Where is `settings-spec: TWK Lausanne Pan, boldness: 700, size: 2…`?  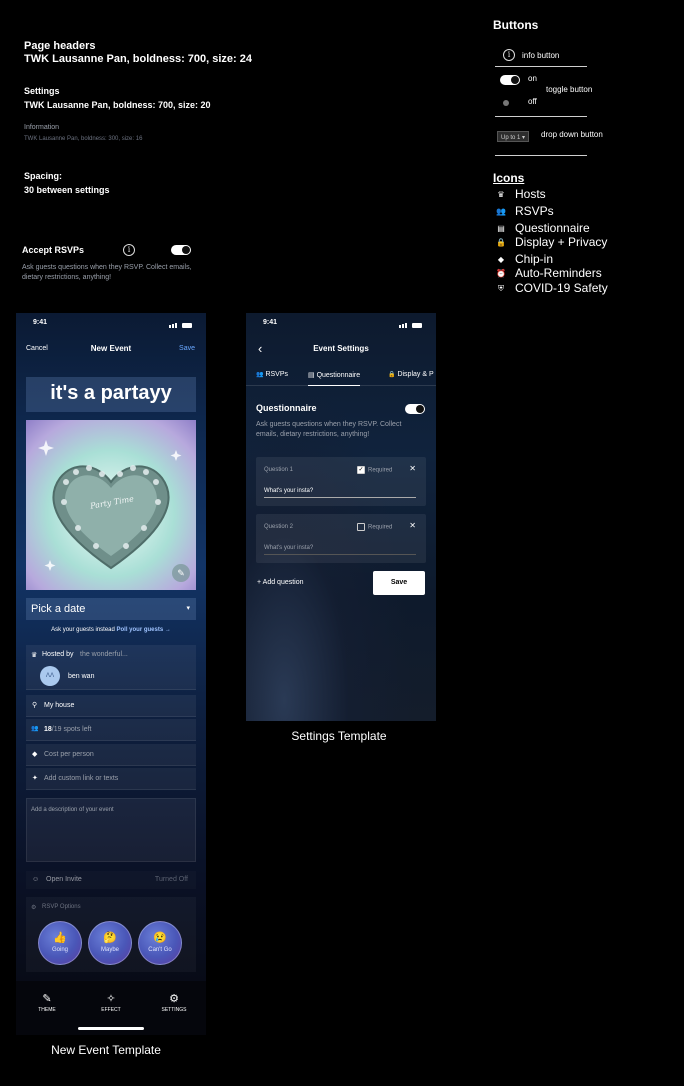
settings-spec: TWK Lausanne Pan, boldness: 700, size: 2… is located at coordinates (117, 105).